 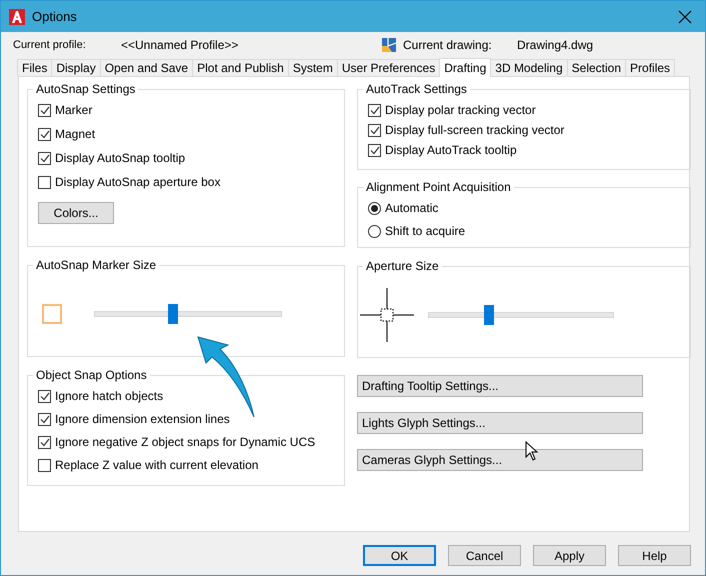 What do you see at coordinates (402, 266) in the screenshot?
I see `group-title: Aperture Size` at bounding box center [402, 266].